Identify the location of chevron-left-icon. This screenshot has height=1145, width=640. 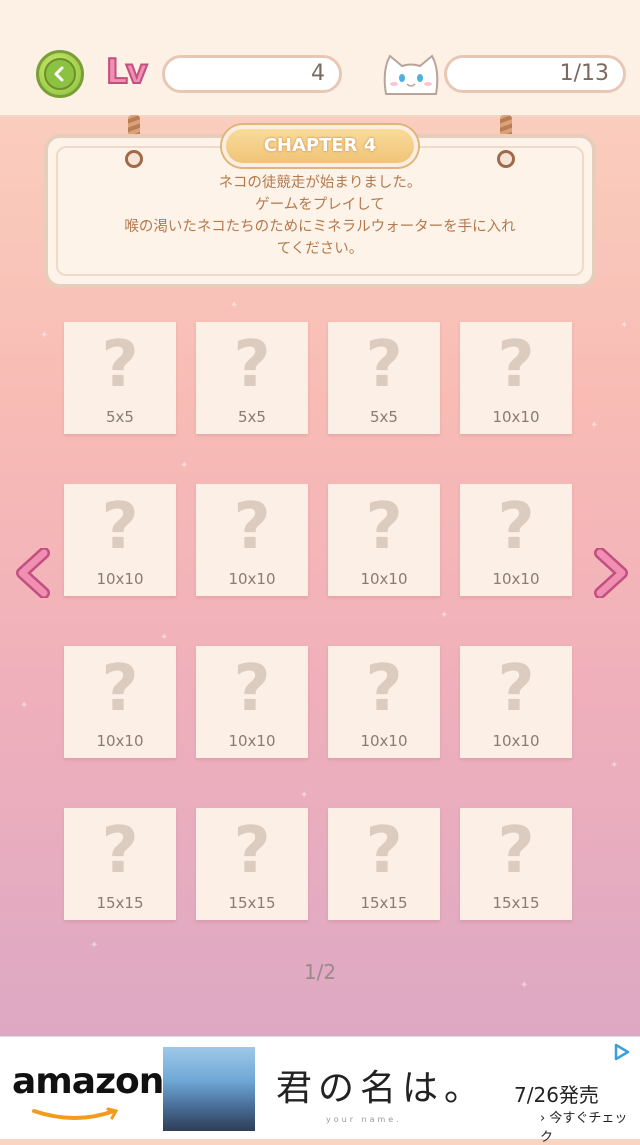
(60, 74).